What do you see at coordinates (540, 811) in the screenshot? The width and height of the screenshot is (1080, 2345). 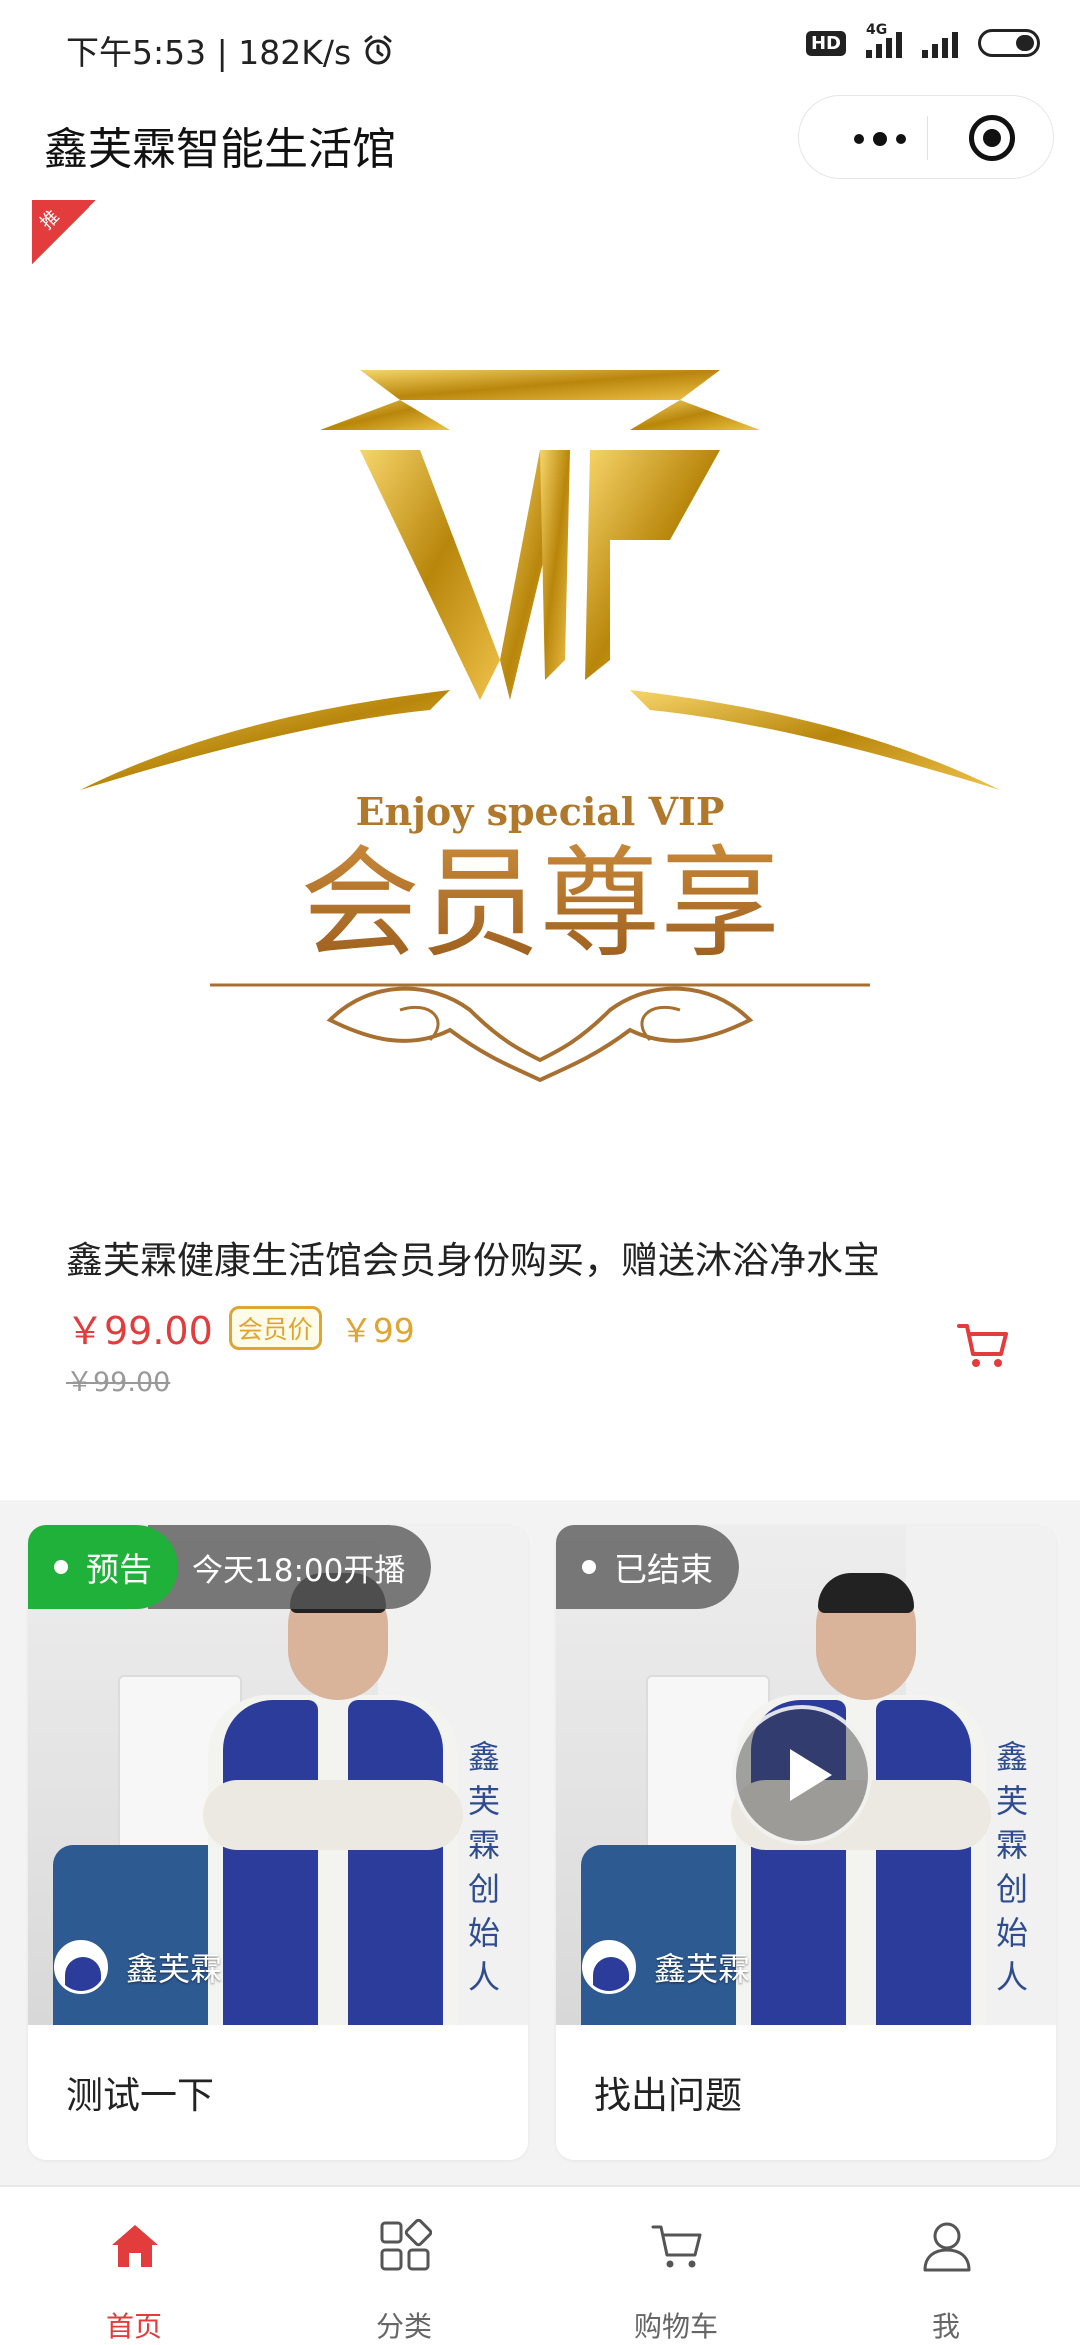 I see `vip-subtitle-text: Enjoy special VIP` at bounding box center [540, 811].